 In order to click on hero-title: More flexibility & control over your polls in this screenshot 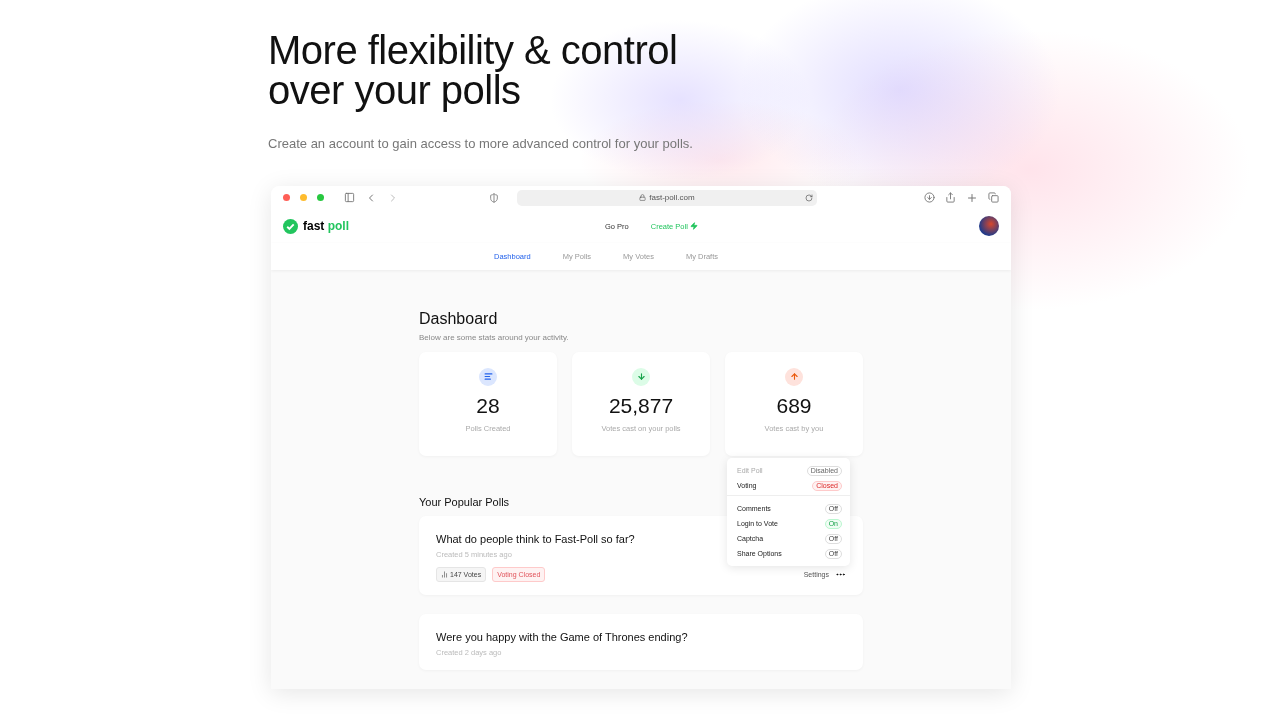, I will do `click(473, 70)`.